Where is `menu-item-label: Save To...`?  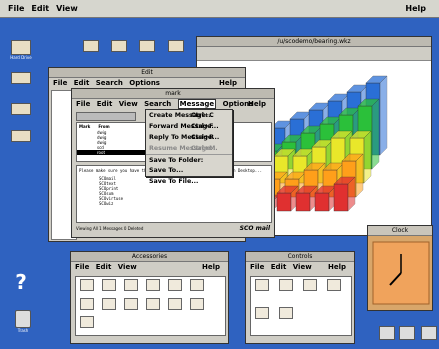 menu-item-label: Save To... is located at coordinates (166, 170).